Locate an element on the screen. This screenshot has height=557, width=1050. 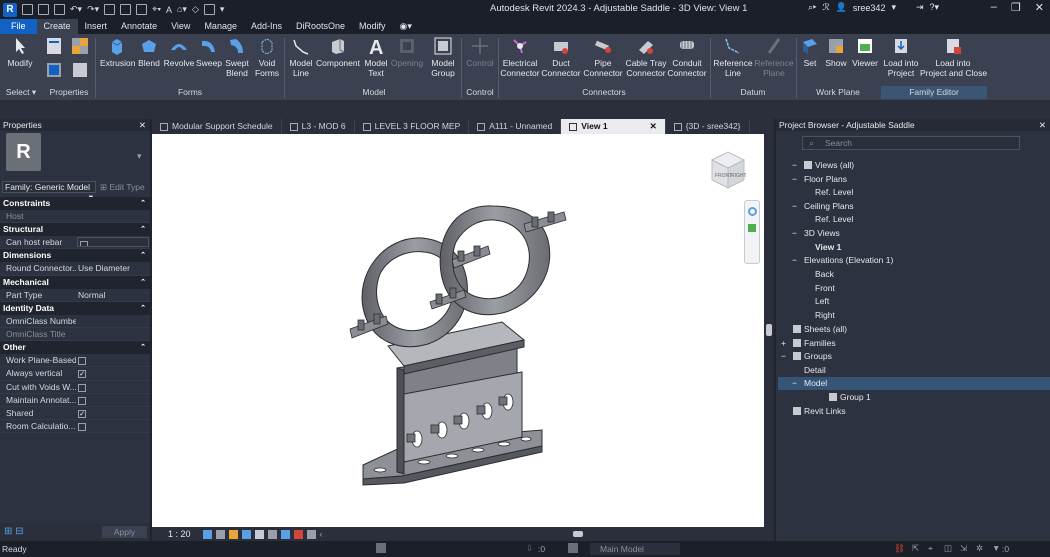
browser-tree-item: Group 1 is located at coordinates (850, 397).